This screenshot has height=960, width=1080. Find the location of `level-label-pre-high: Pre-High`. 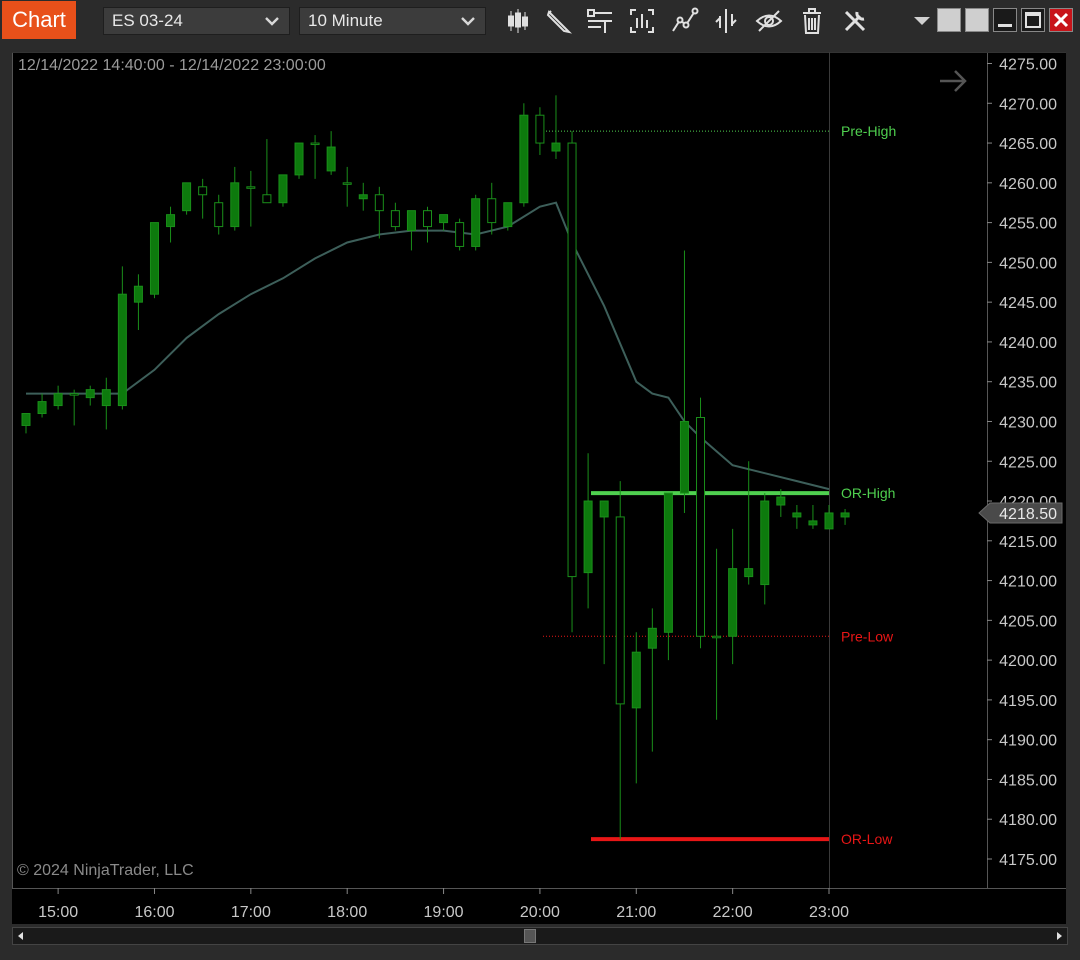

level-label-pre-high: Pre-High is located at coordinates (868, 131).